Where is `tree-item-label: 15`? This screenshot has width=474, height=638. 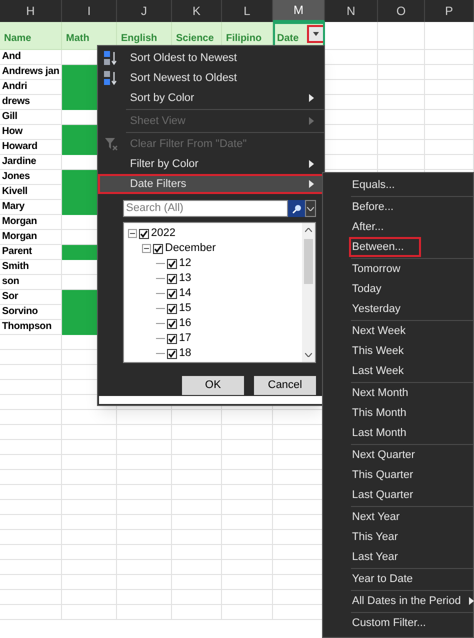
tree-item-label: 15 is located at coordinates (185, 308).